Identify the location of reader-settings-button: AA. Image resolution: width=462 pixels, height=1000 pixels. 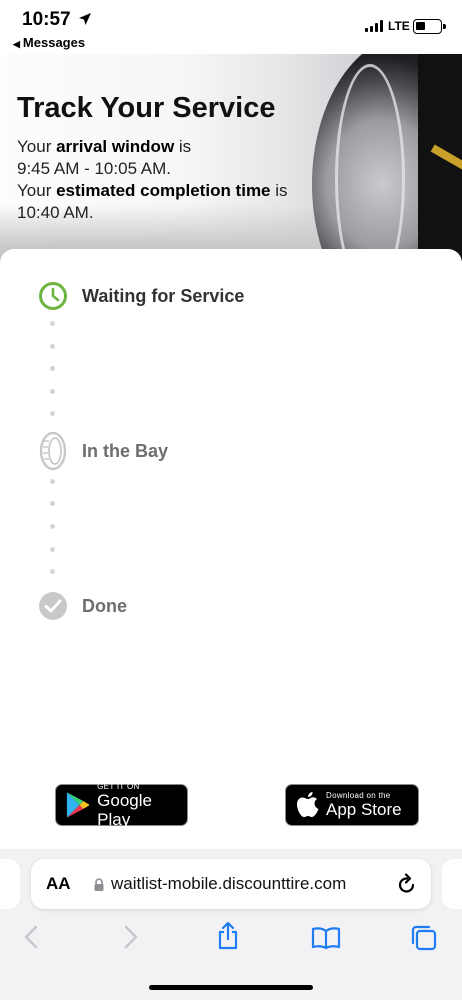
(58, 884).